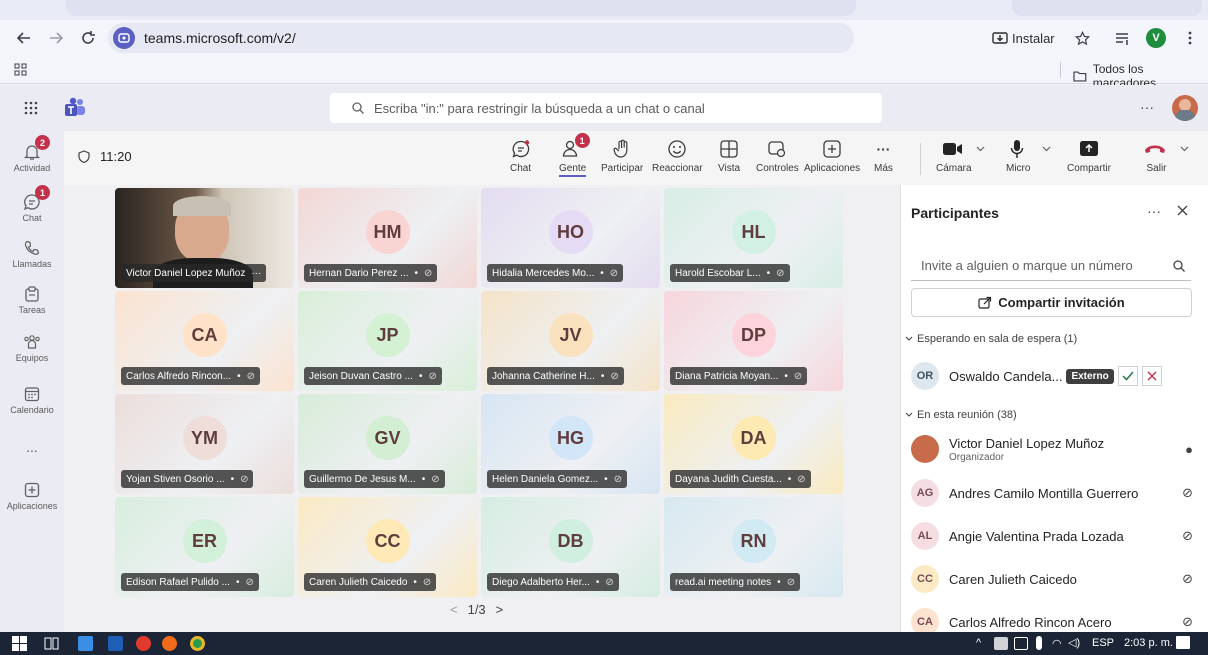 The image size is (1208, 655). What do you see at coordinates (729, 149) in the screenshot?
I see `grid-view-icon` at bounding box center [729, 149].